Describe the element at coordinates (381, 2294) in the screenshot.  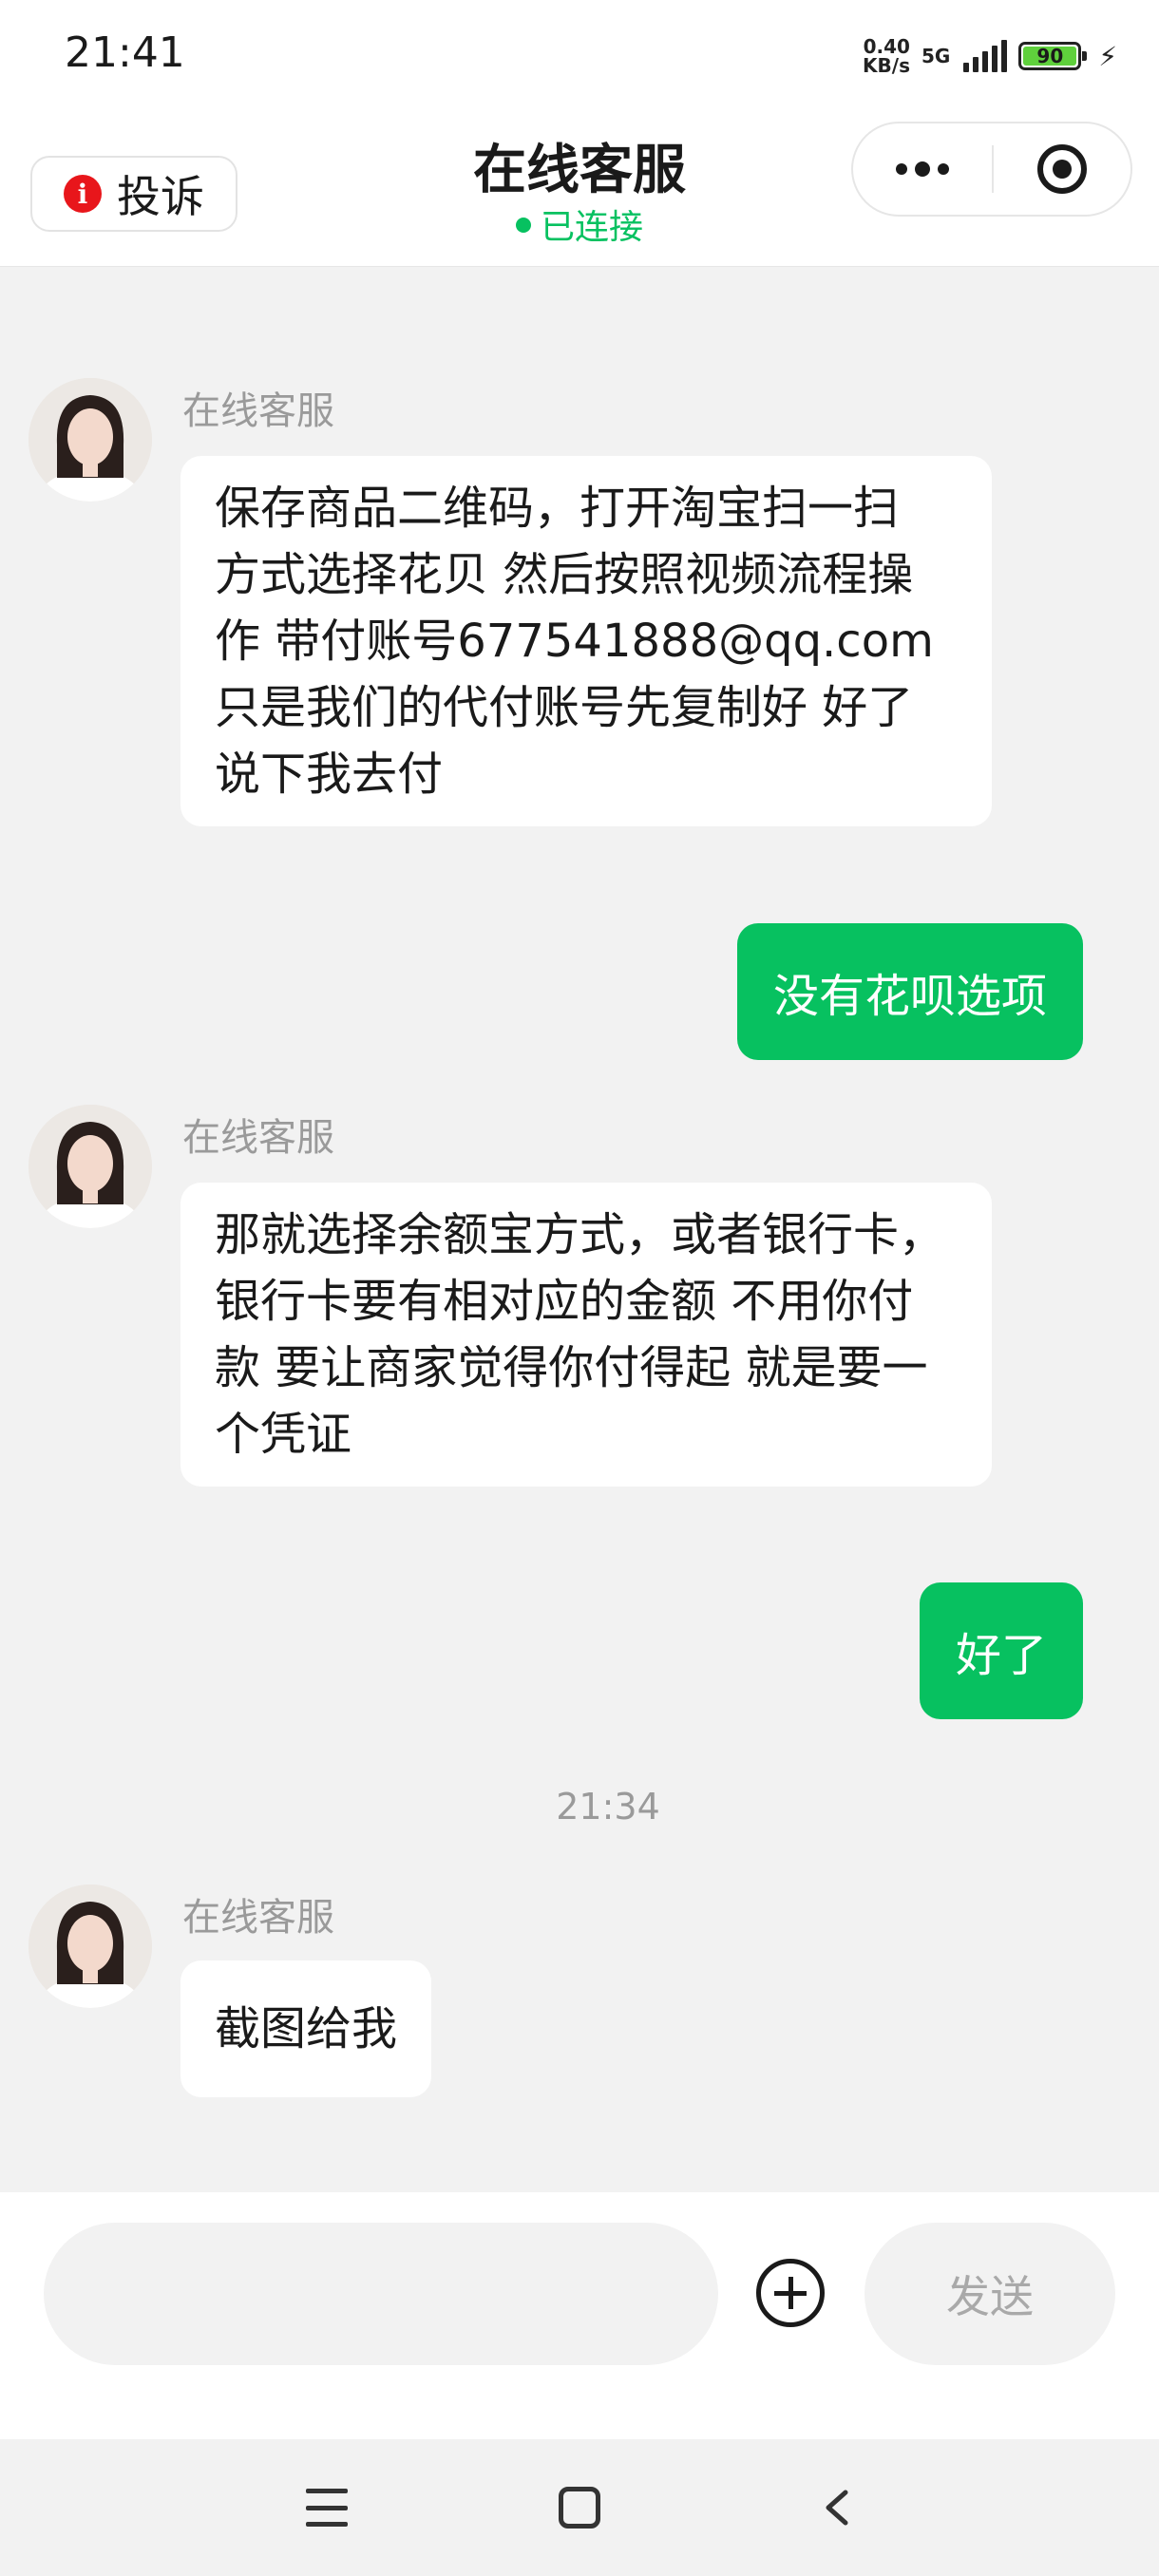
I see `message-input` at that location.